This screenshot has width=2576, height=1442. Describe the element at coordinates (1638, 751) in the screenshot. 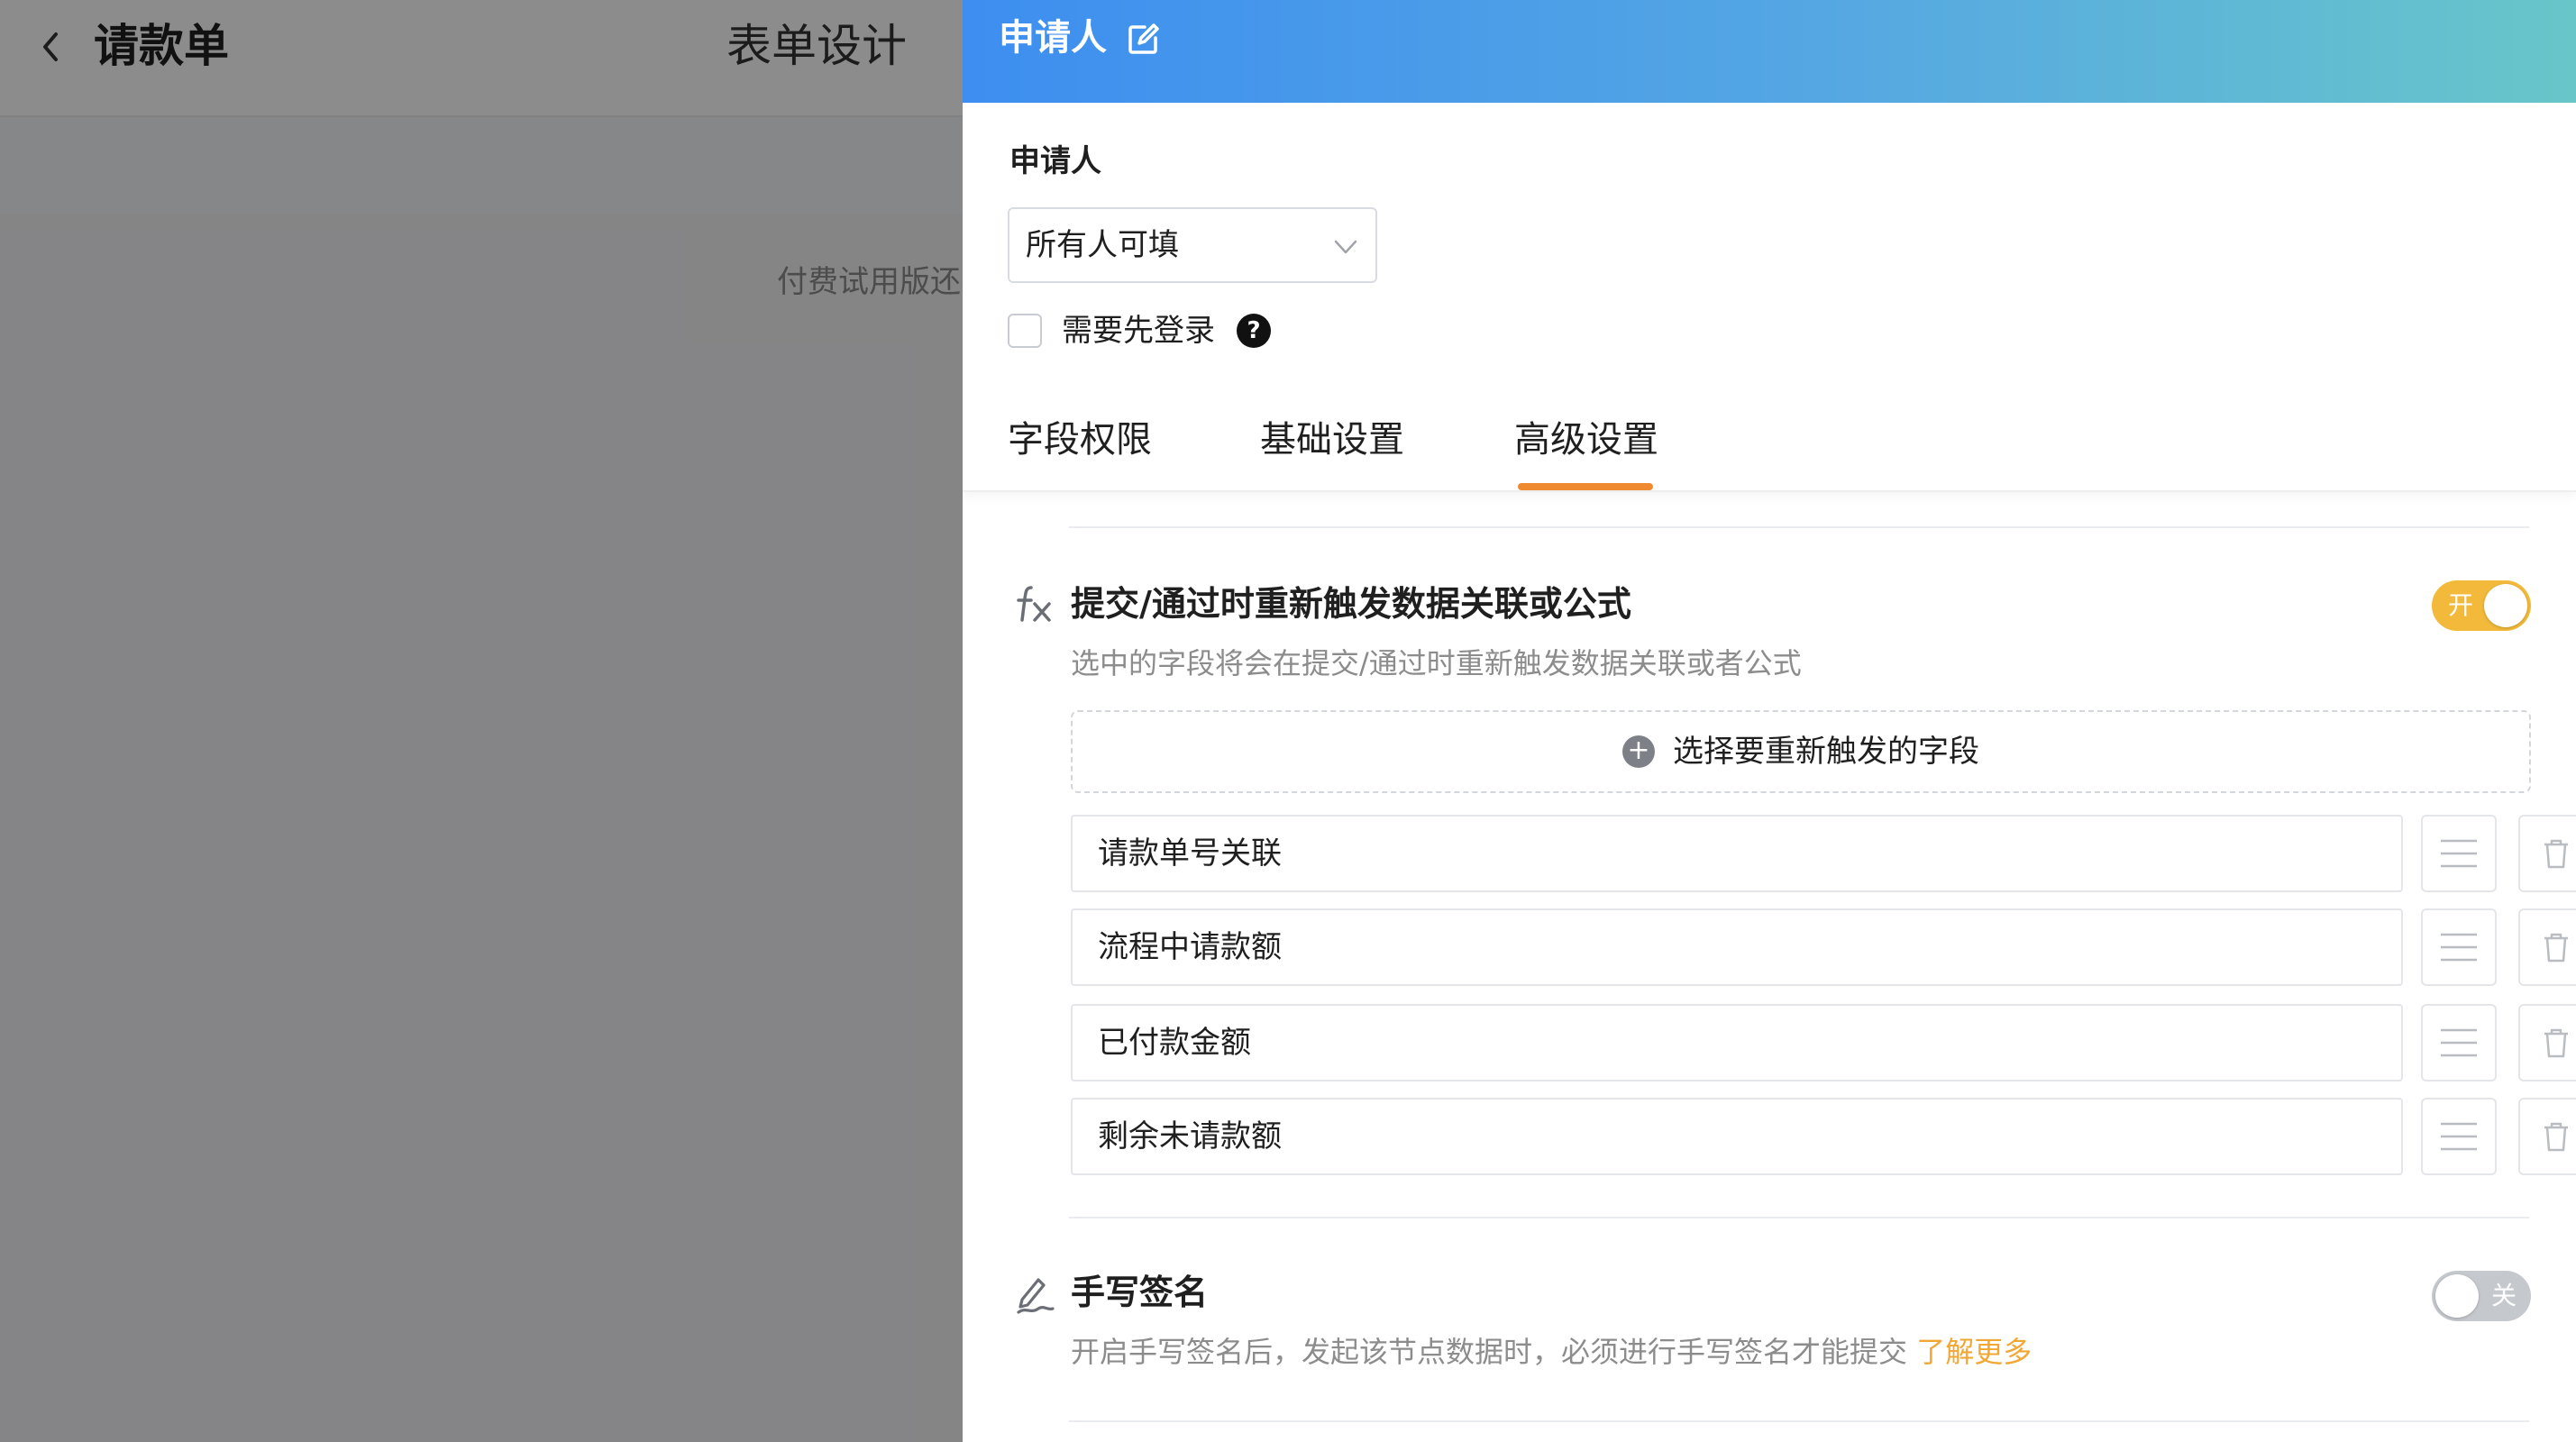

I see `plus-circle-icon: +` at that location.